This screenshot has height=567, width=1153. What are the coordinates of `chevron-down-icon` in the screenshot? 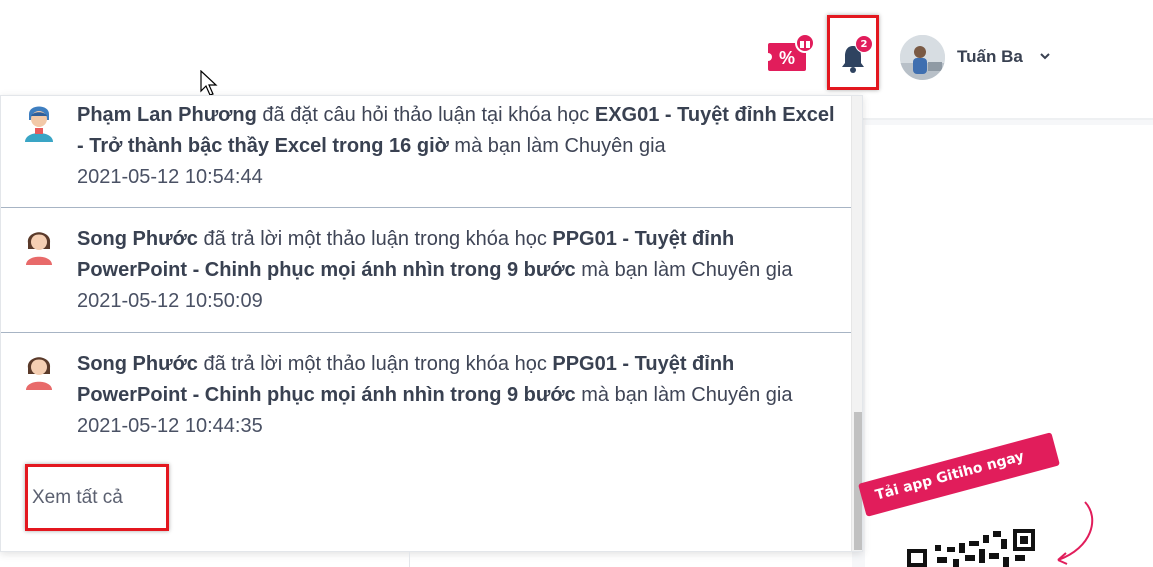 It's located at (1045, 56).